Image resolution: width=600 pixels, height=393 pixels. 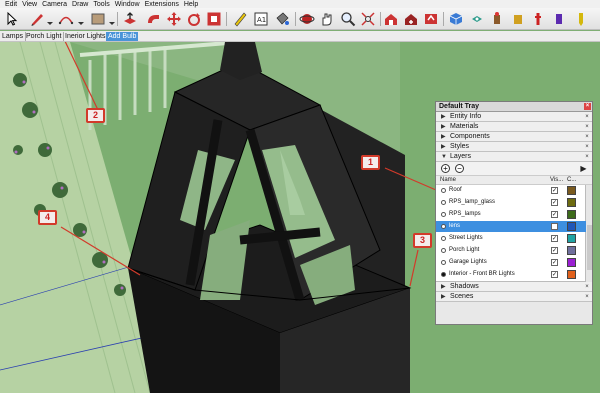 What do you see at coordinates (514, 297) in the screenshot?
I see `panel-scenes: ▶ Scenes ×` at bounding box center [514, 297].